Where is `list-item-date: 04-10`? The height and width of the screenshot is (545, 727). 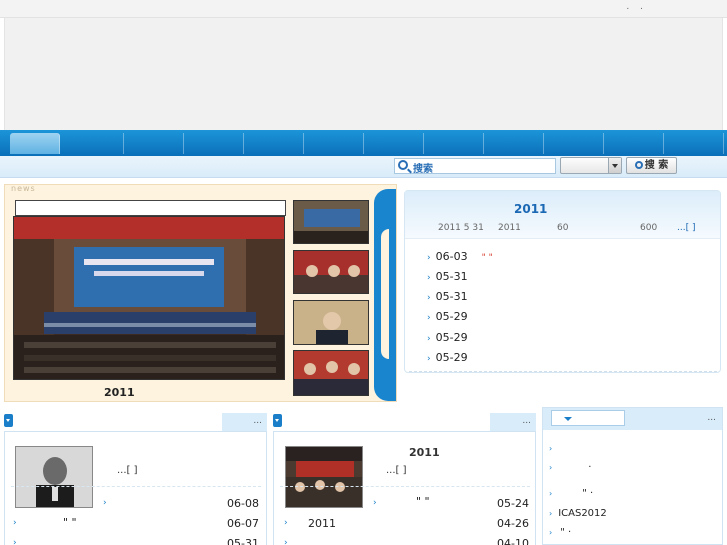 list-item-date: 04-10 is located at coordinates (513, 541).